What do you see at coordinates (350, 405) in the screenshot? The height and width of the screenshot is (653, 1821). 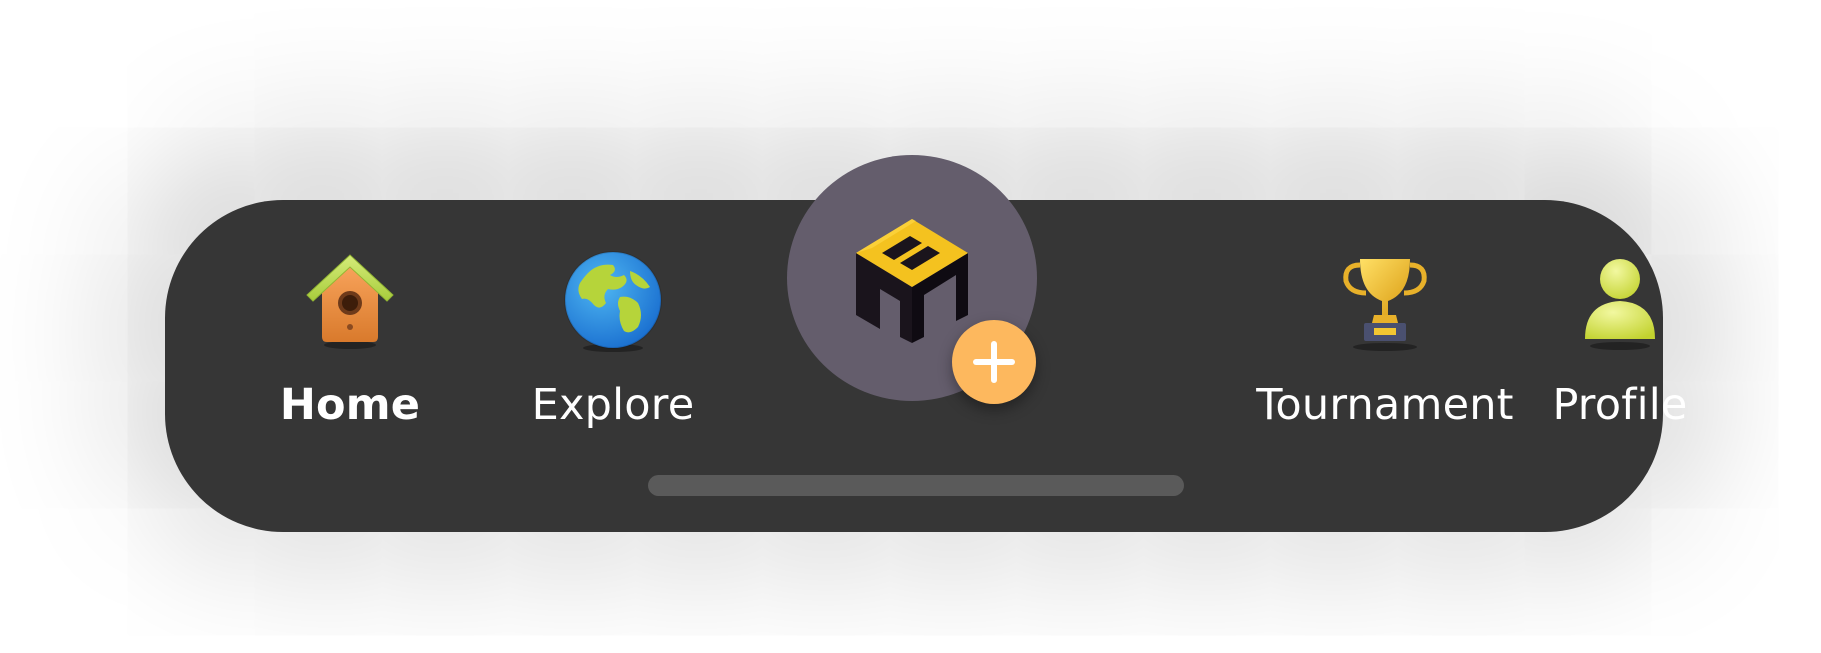 I see `nav-label-home: Home` at bounding box center [350, 405].